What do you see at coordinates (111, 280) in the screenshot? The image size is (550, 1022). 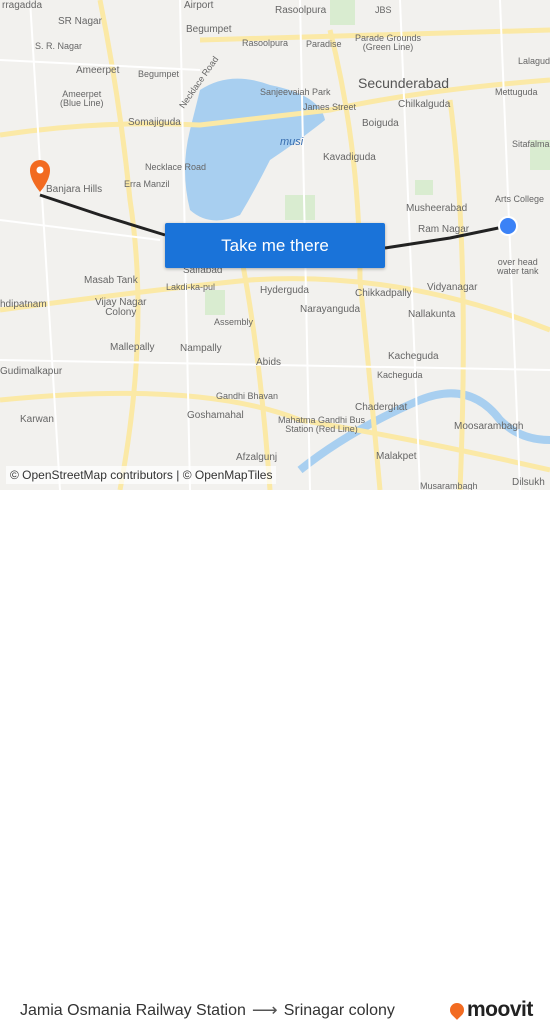 I see `map-label: Masab Tank` at bounding box center [111, 280].